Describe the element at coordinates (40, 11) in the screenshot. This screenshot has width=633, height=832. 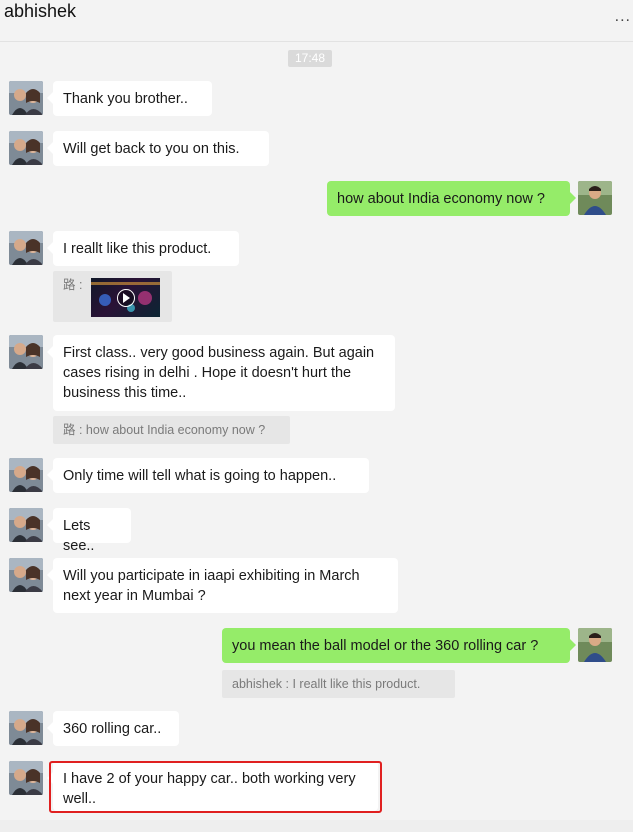
I see `chat-title: abhishek` at that location.